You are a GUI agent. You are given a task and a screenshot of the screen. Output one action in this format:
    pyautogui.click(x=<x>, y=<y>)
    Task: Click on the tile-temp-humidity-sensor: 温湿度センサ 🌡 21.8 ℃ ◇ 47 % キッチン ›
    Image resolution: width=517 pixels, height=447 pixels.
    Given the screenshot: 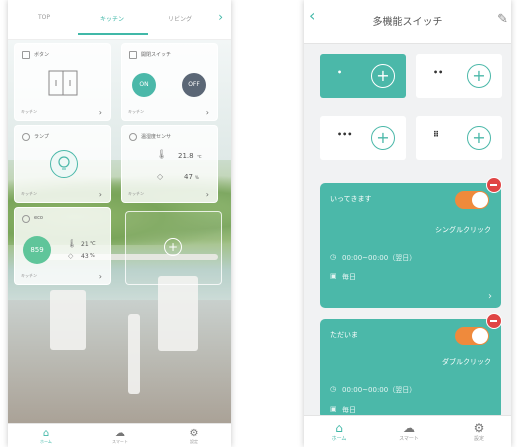 What is the action you would take?
    pyautogui.click(x=169, y=164)
    